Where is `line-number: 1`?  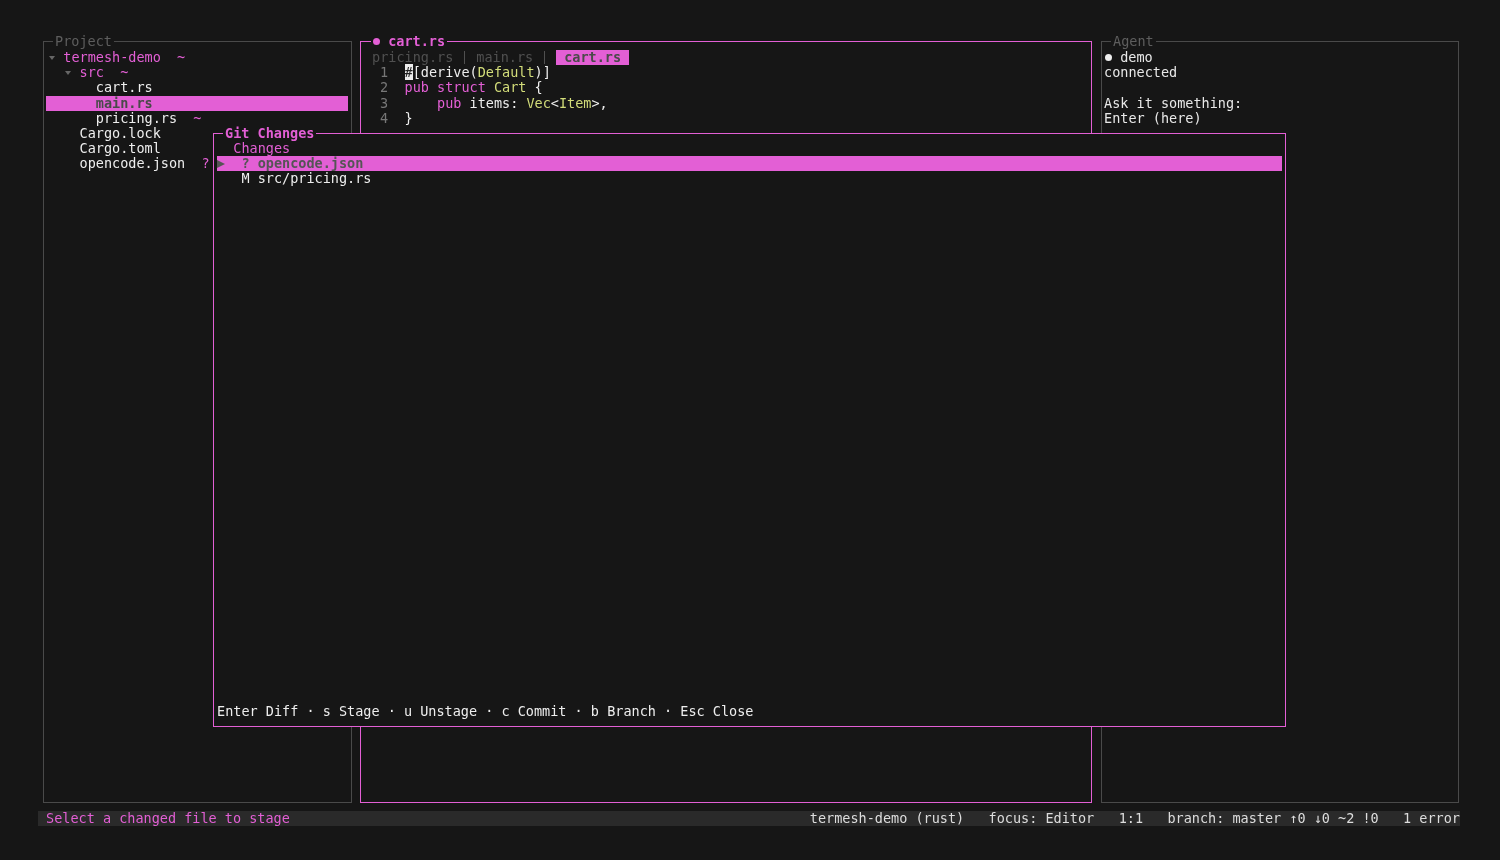
line-number: 1 is located at coordinates (384, 73).